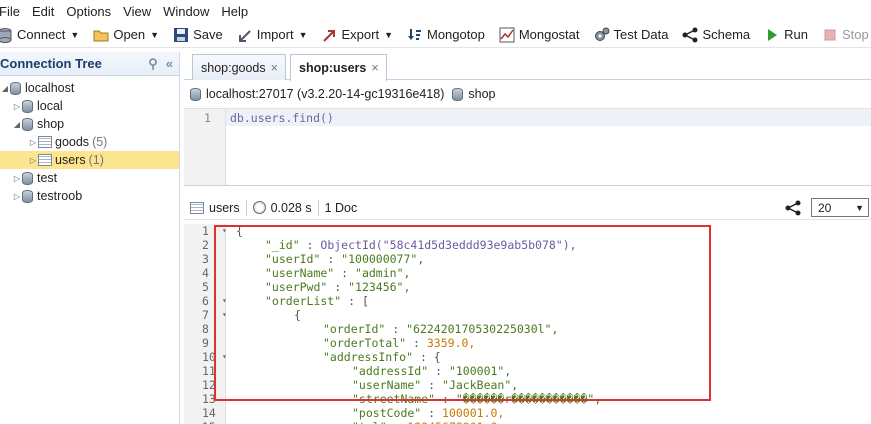 This screenshot has width=871, height=424. Describe the element at coordinates (137, 11) in the screenshot. I see `menu-view: View` at that location.